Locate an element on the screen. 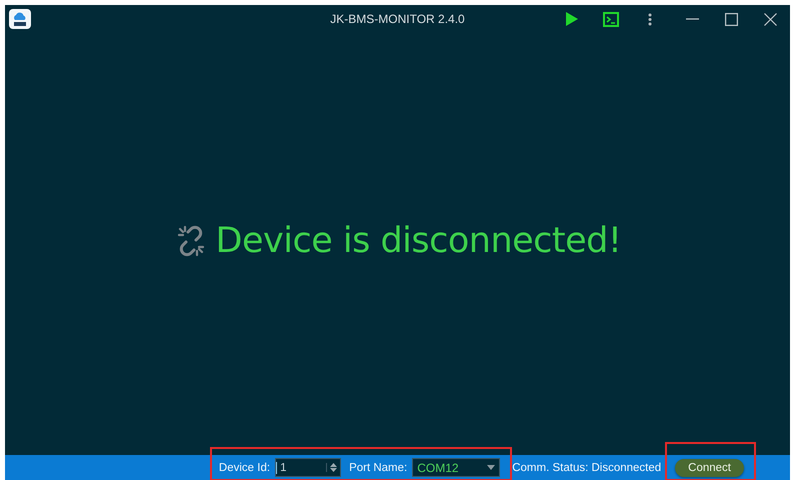 This screenshot has width=794, height=480. more-icon is located at coordinates (650, 19).